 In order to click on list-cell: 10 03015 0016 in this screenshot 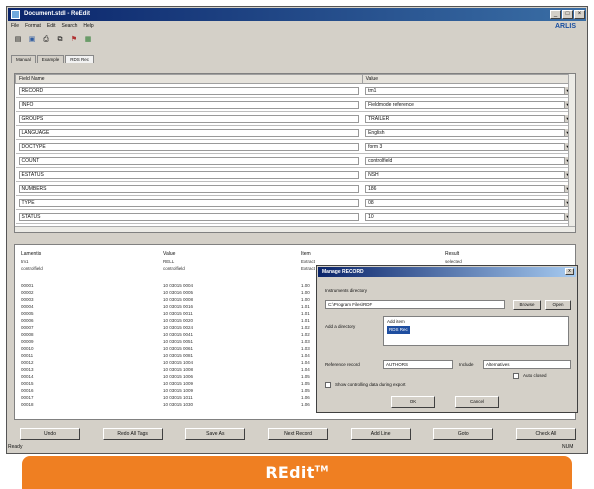, I will do `click(178, 306)`.